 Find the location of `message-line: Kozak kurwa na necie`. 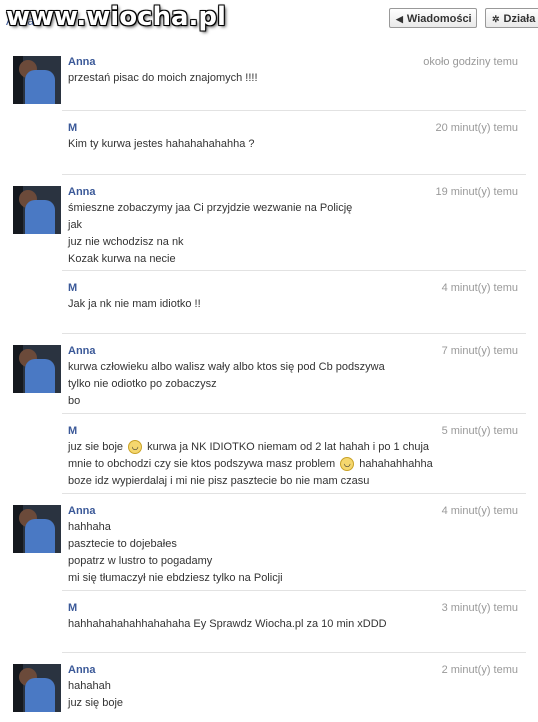

message-line: Kozak kurwa na necie is located at coordinates (122, 259).